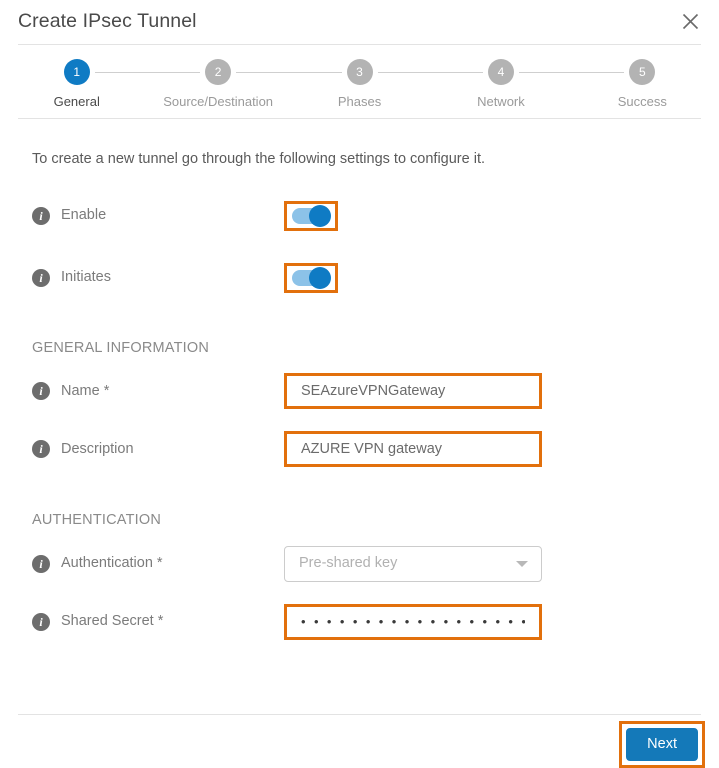 This screenshot has width=719, height=768. I want to click on shared-secret-label-group: i Shared Secret *, so click(158, 621).